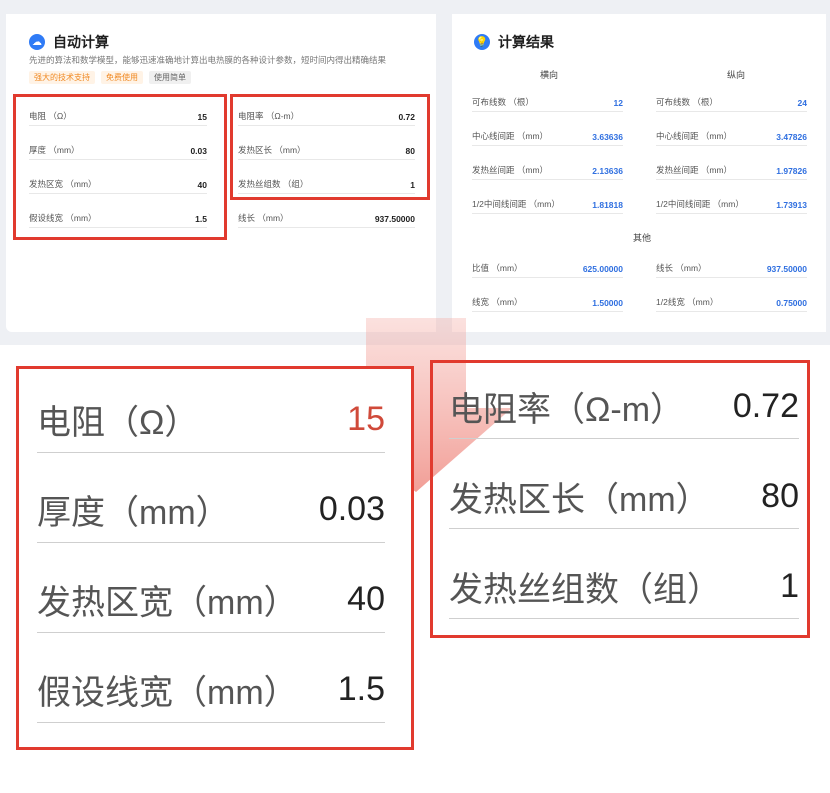 Image resolution: width=830 pixels, height=793 pixels. Describe the element at coordinates (211, 510) in the screenshot. I see `zoom-row-thickness: 厚度（mm） 0.03` at that location.